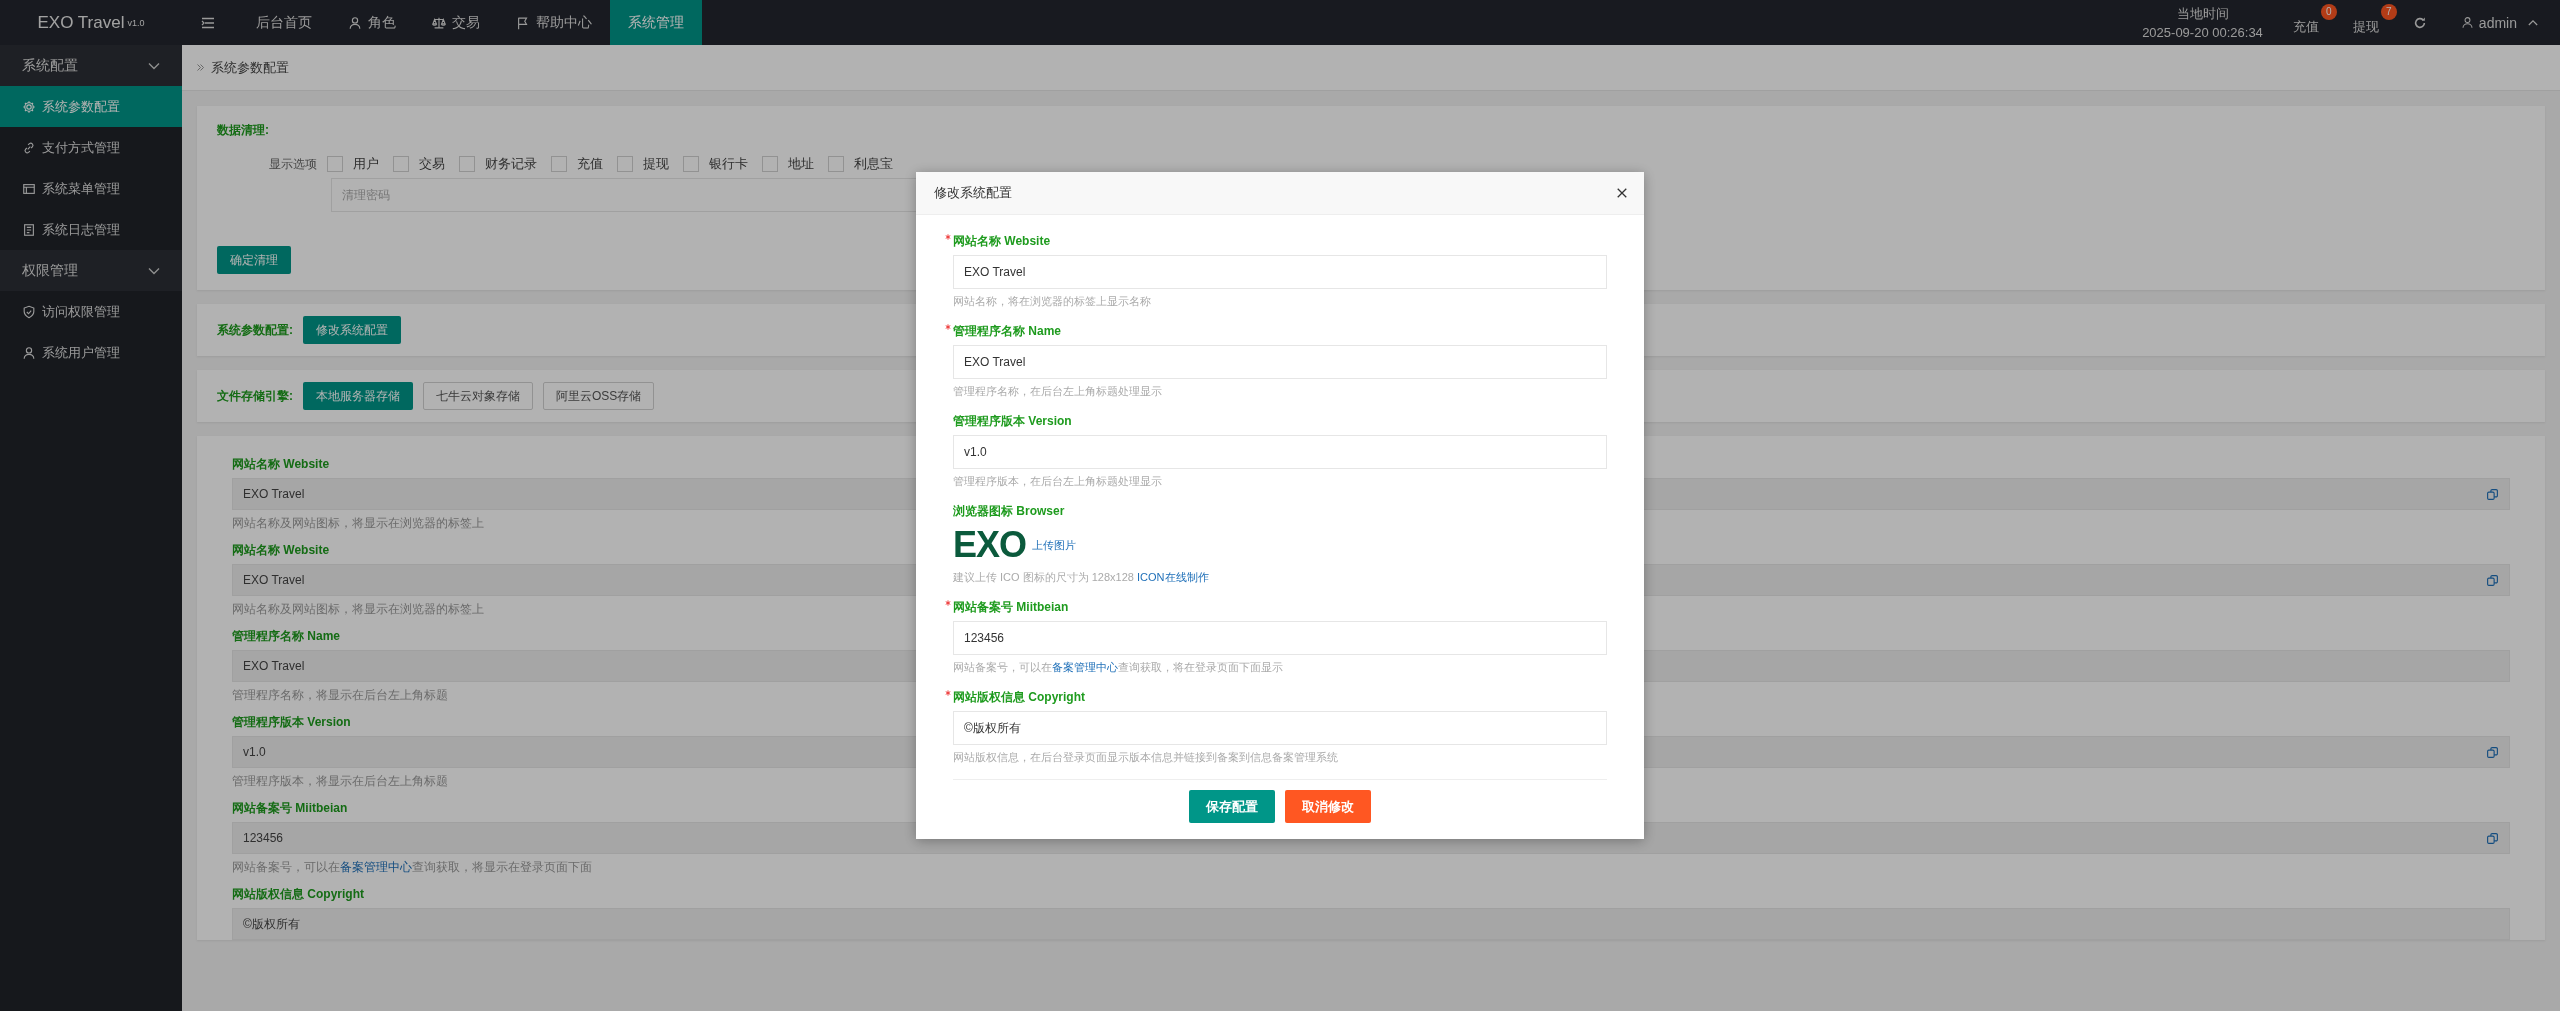  Describe the element at coordinates (243, 130) in the screenshot. I see `section-title: 数据清理:` at that location.